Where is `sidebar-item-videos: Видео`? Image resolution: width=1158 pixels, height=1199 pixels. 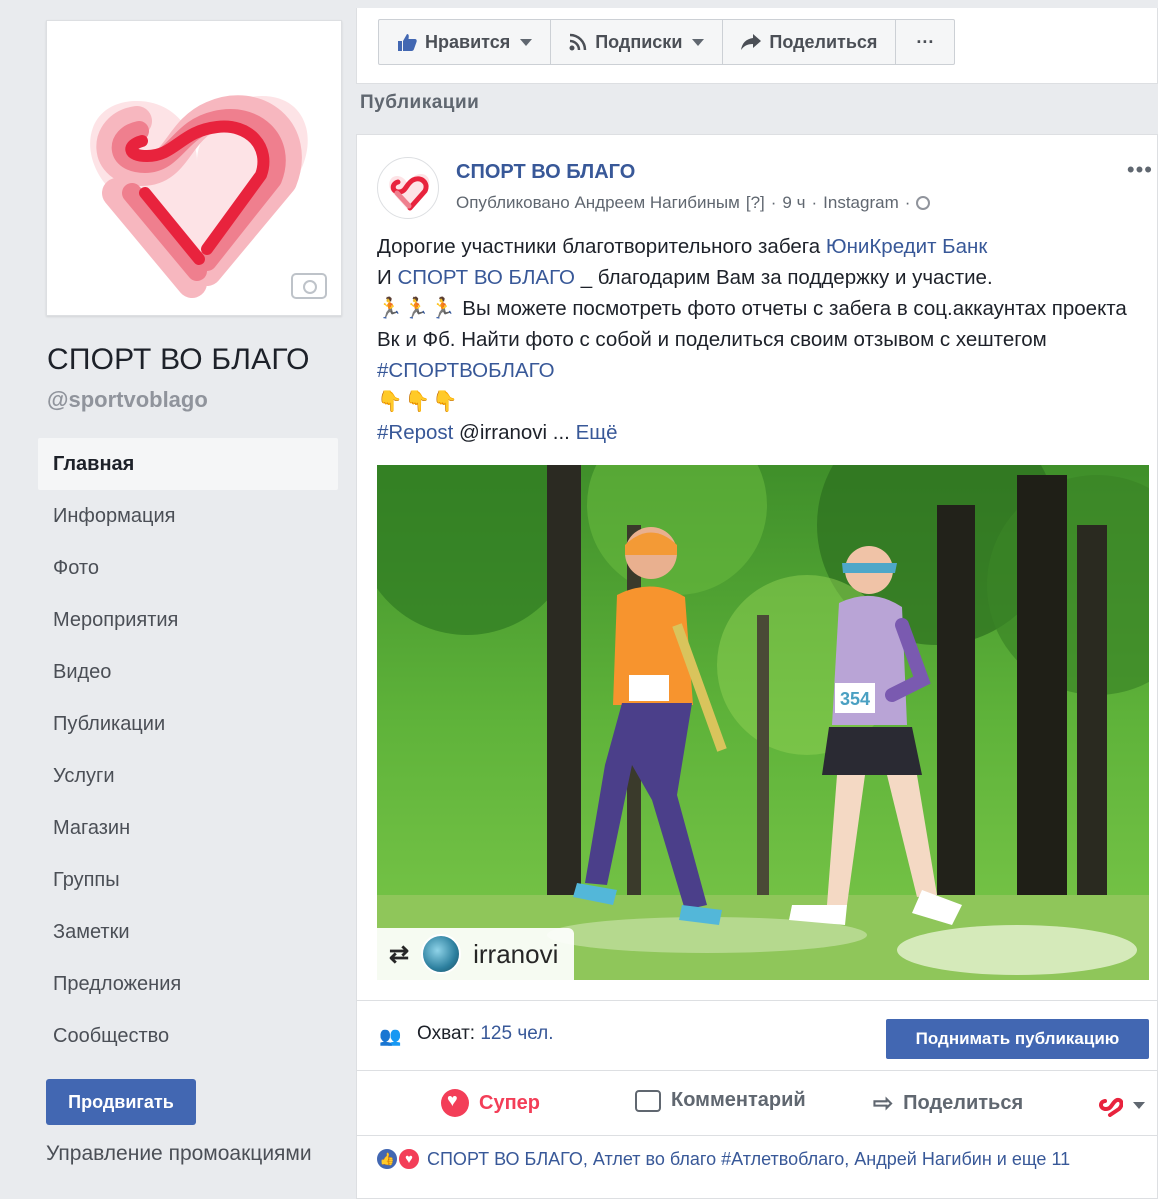 sidebar-item-videos: Видео is located at coordinates (188, 672).